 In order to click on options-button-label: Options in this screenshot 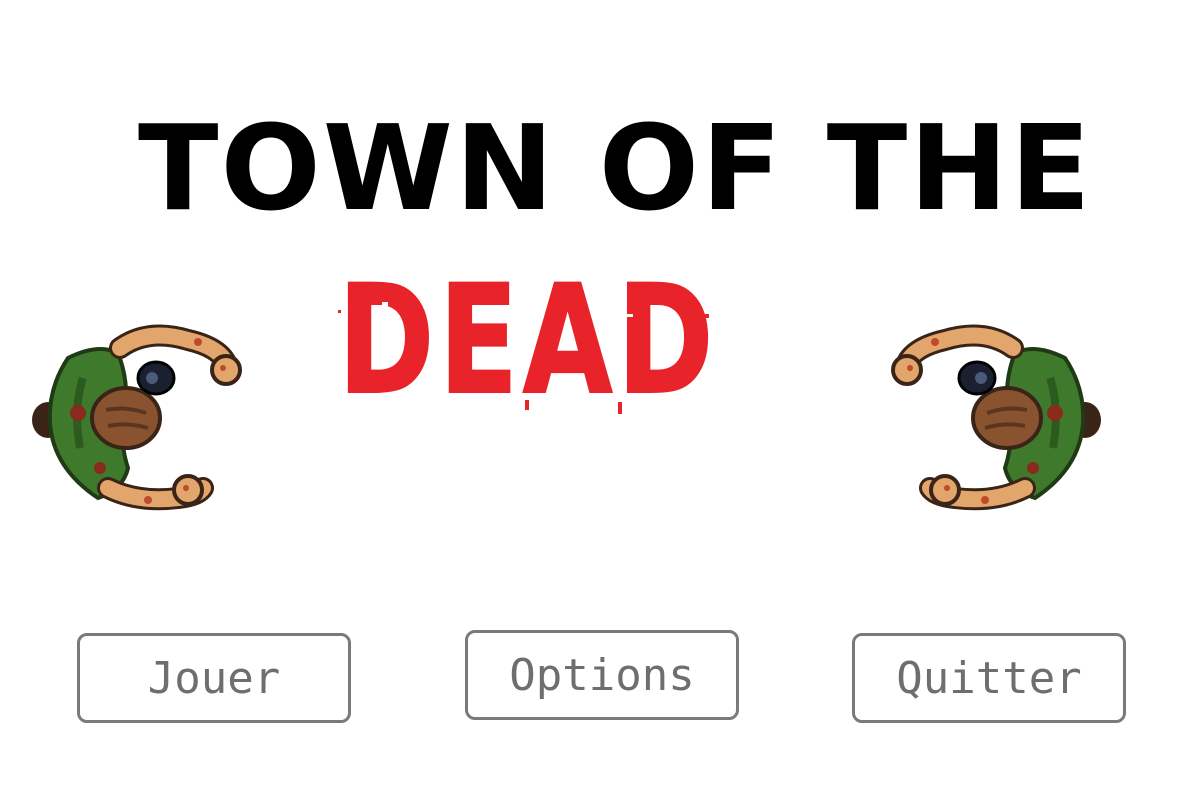, I will do `click(602, 675)`.